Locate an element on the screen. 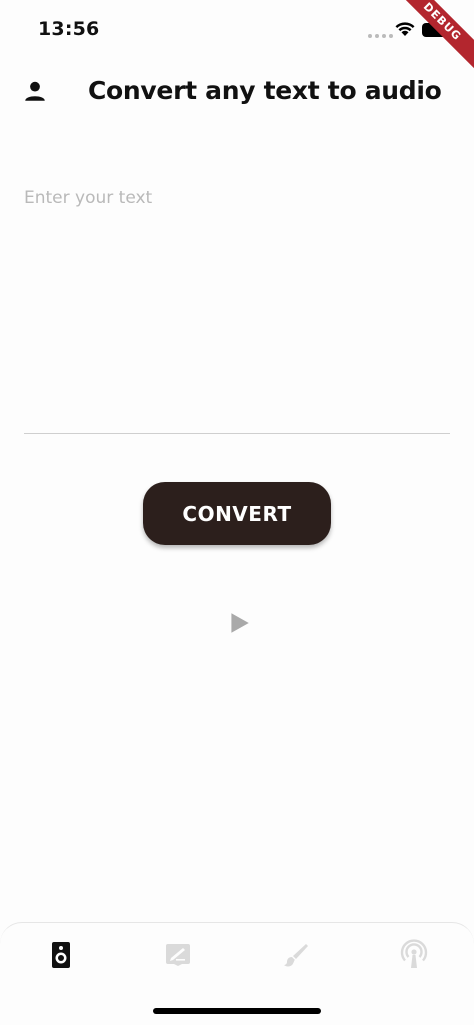 The image size is (474, 1025). convert-button: CONVERT is located at coordinates (237, 513).